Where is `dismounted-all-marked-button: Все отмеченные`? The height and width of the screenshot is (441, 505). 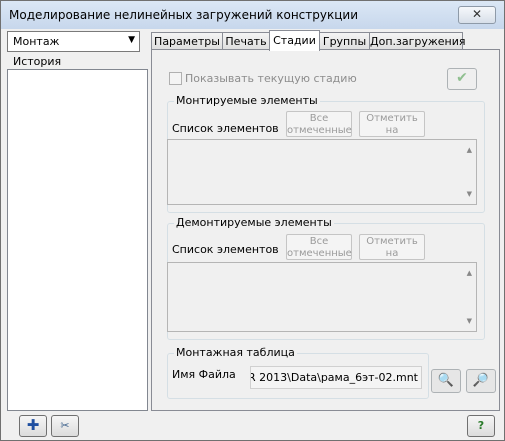 dismounted-all-marked-button: Все отмеченные is located at coordinates (319, 247).